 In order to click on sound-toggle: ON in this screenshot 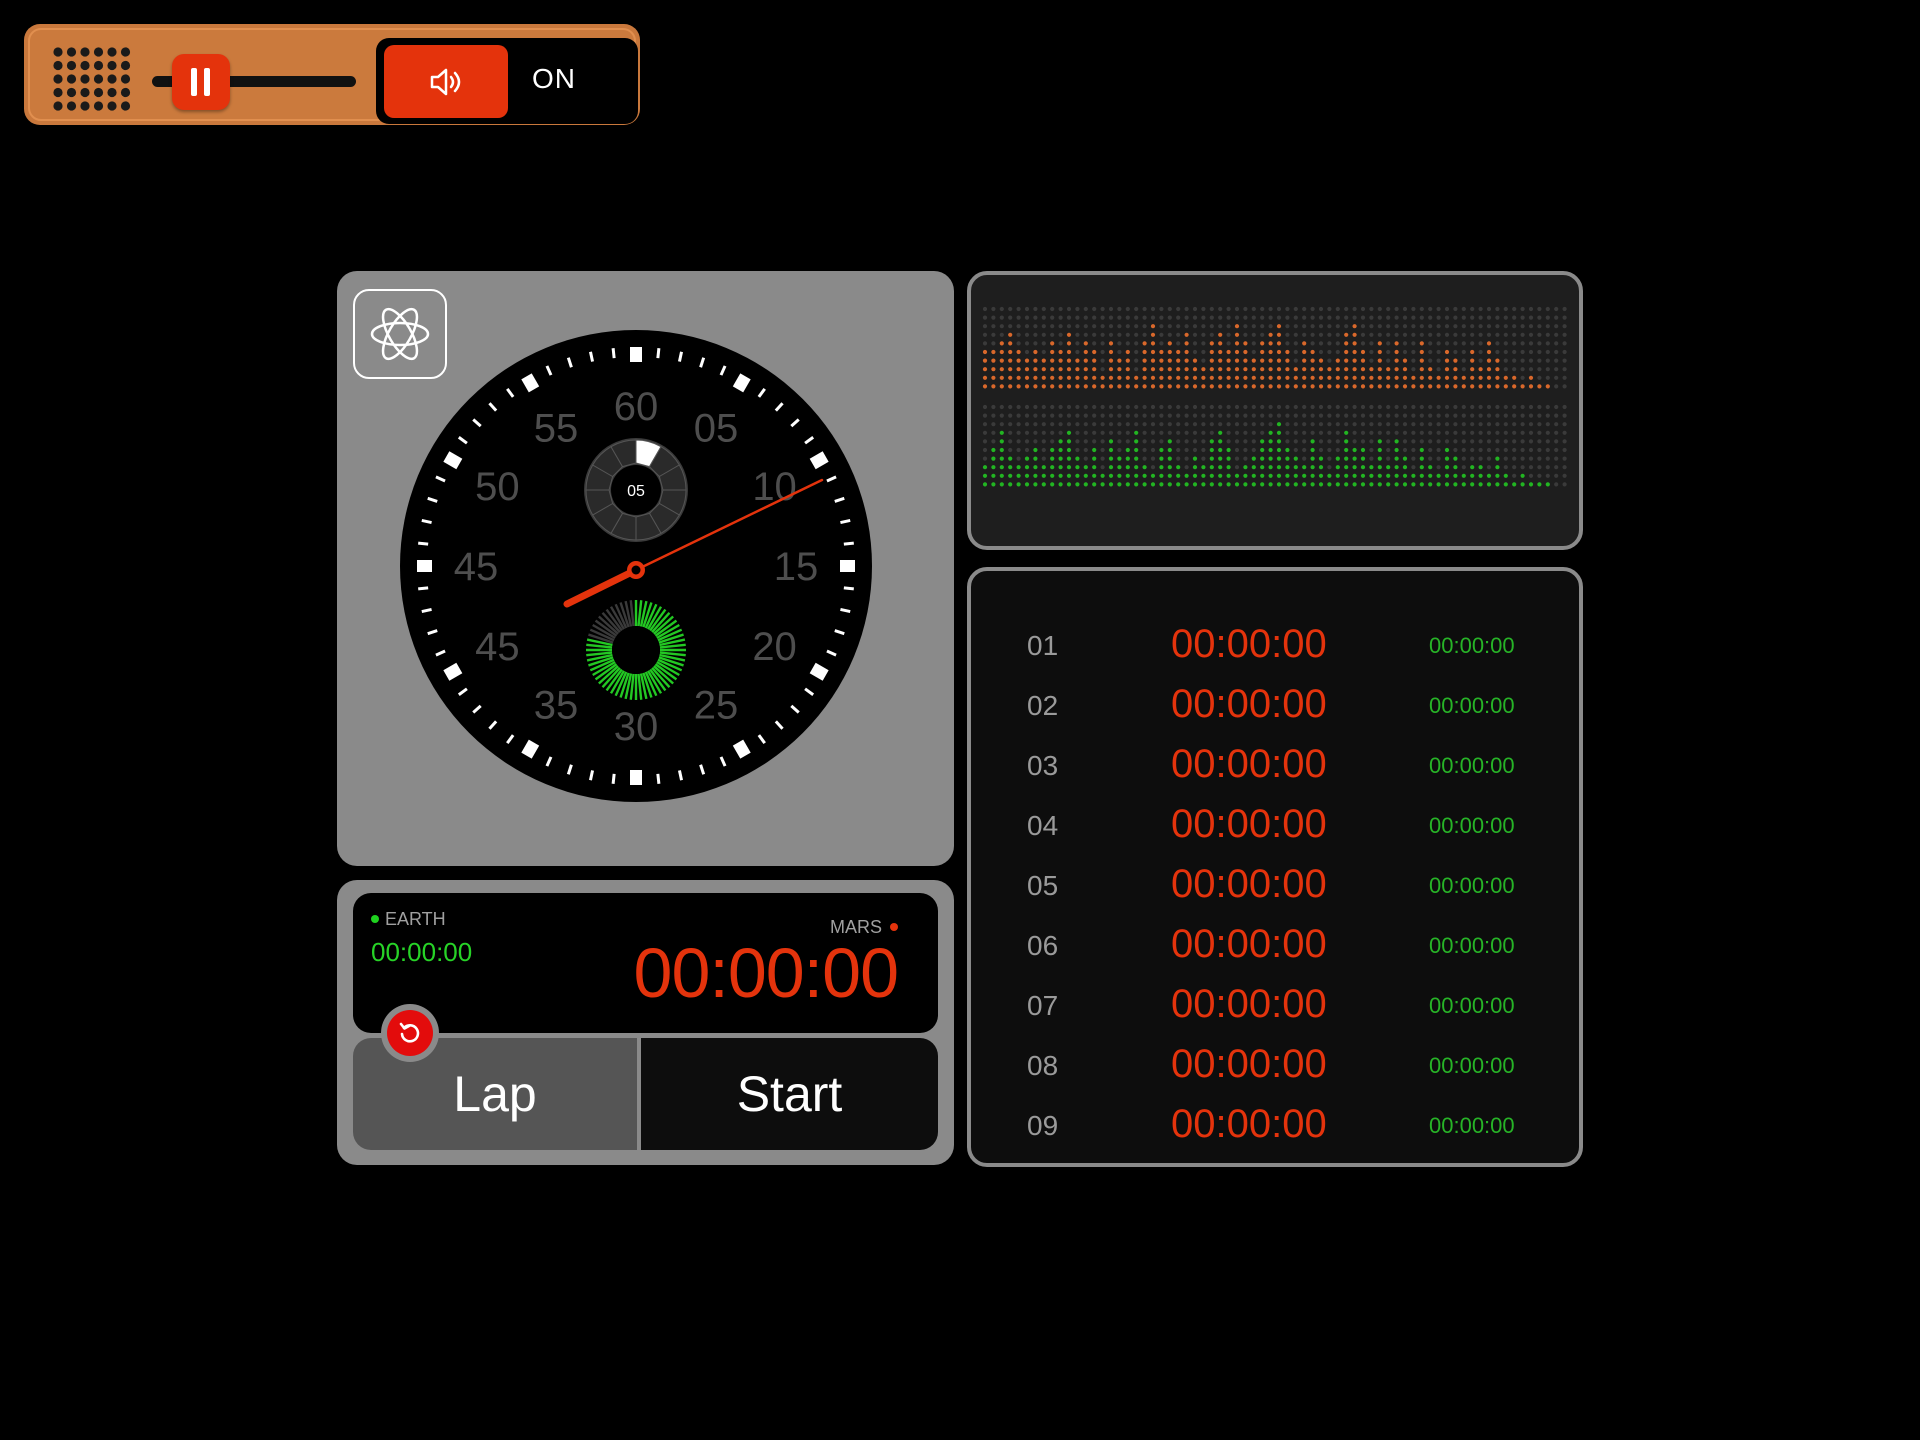, I will do `click(507, 81)`.